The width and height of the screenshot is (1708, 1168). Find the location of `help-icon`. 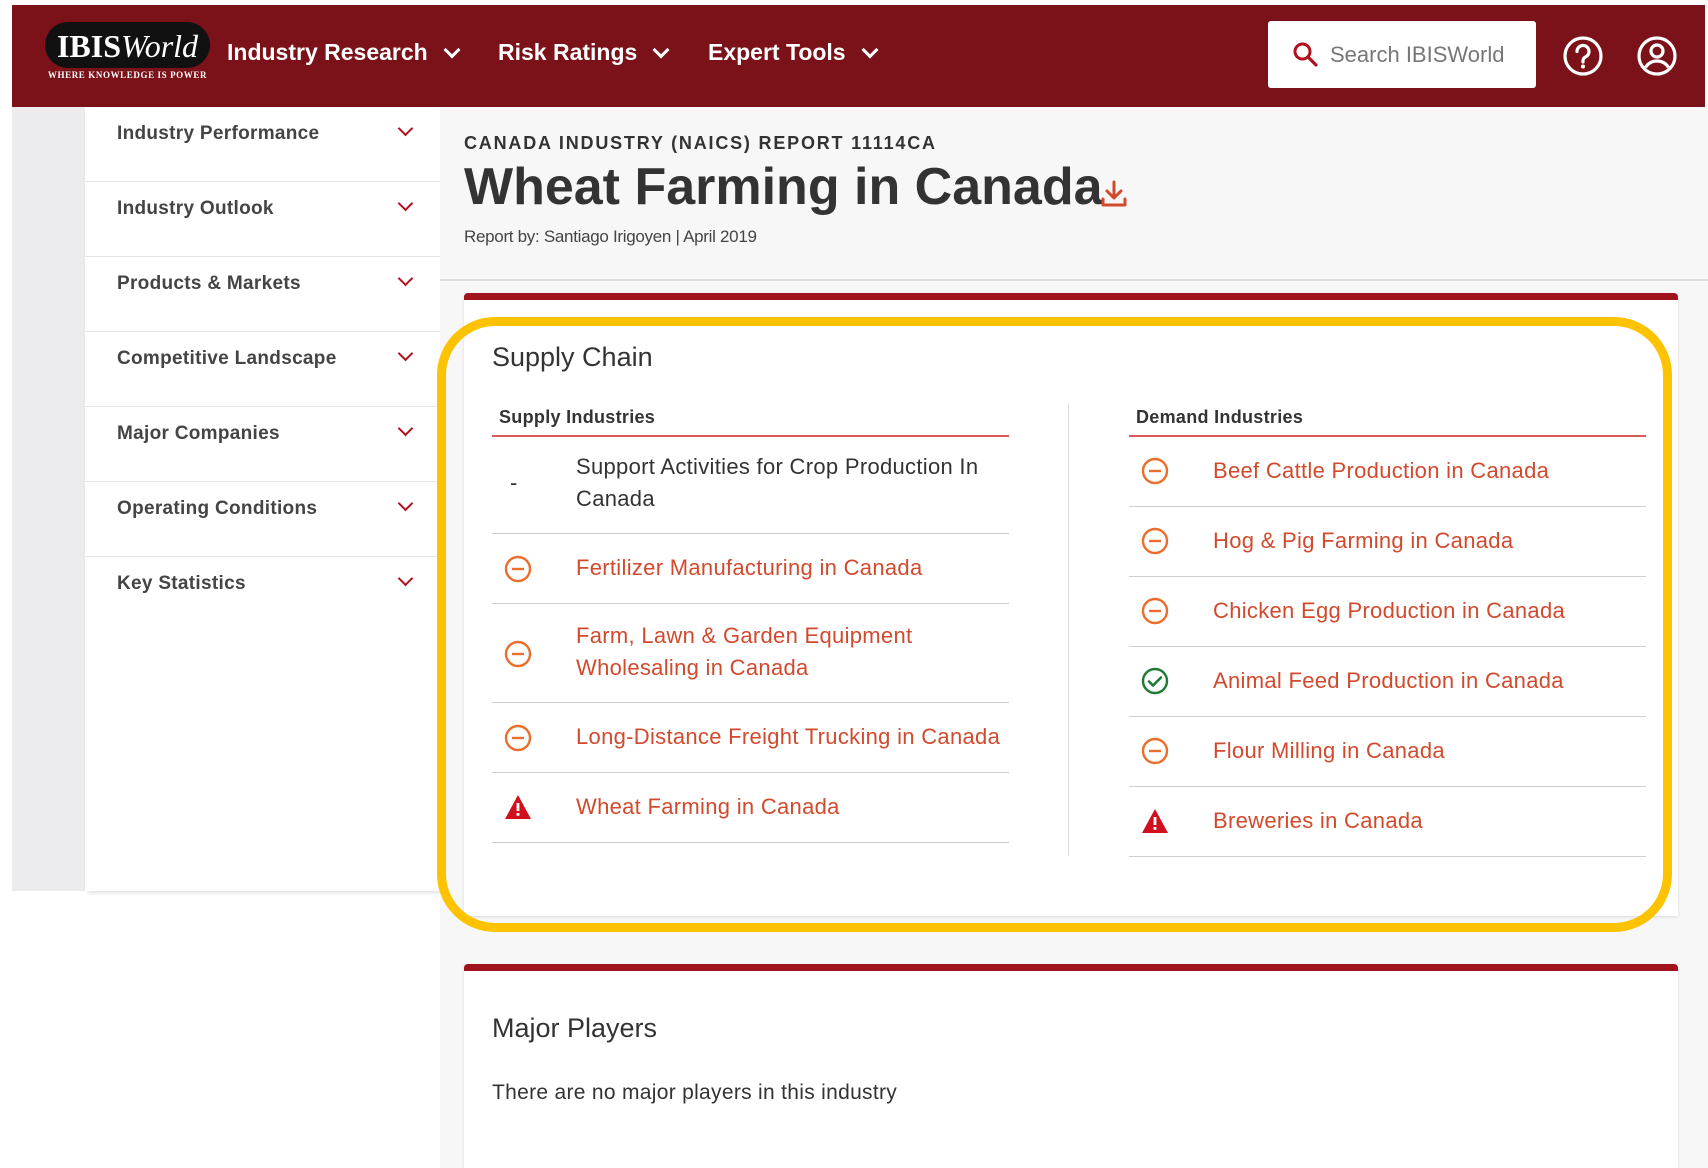

help-icon is located at coordinates (1583, 56).